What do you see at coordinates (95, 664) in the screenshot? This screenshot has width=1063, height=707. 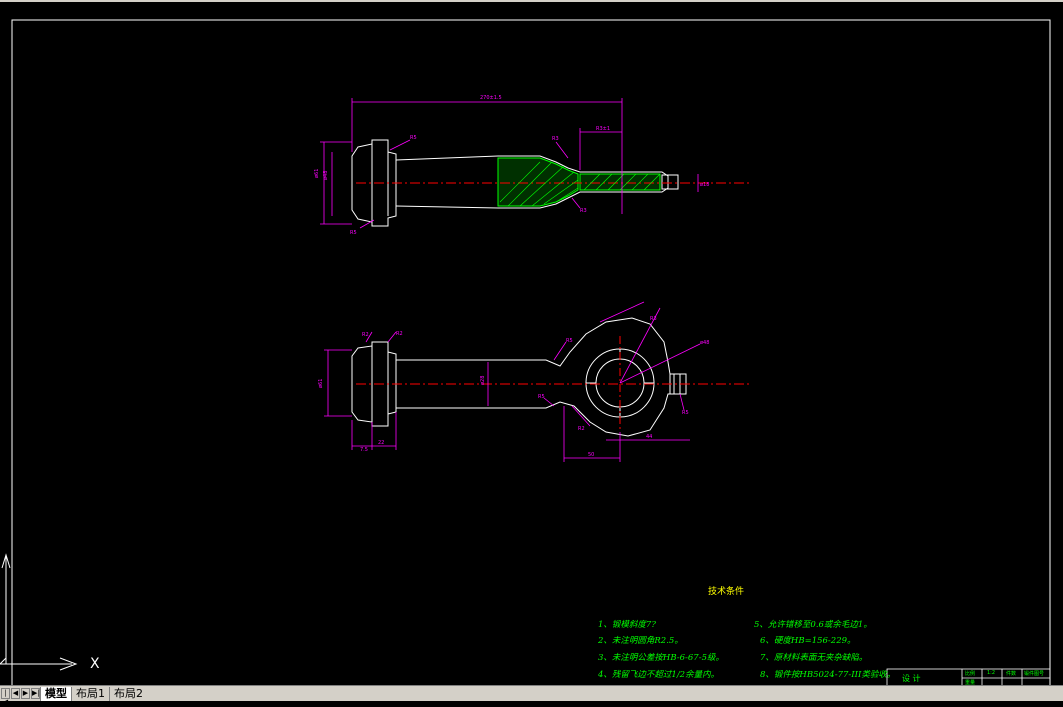 I see `ucs-x-label: X` at bounding box center [95, 664].